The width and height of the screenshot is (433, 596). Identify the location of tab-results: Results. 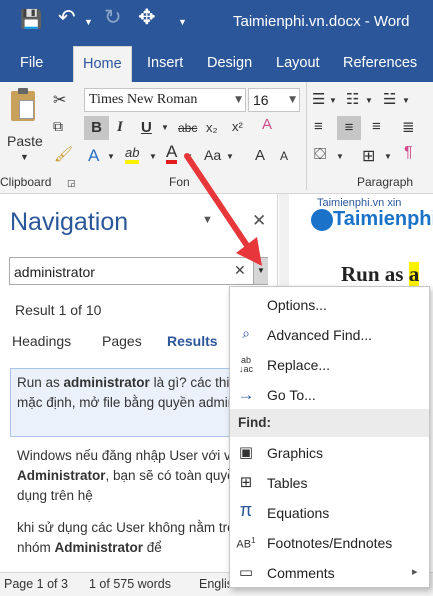
(192, 341).